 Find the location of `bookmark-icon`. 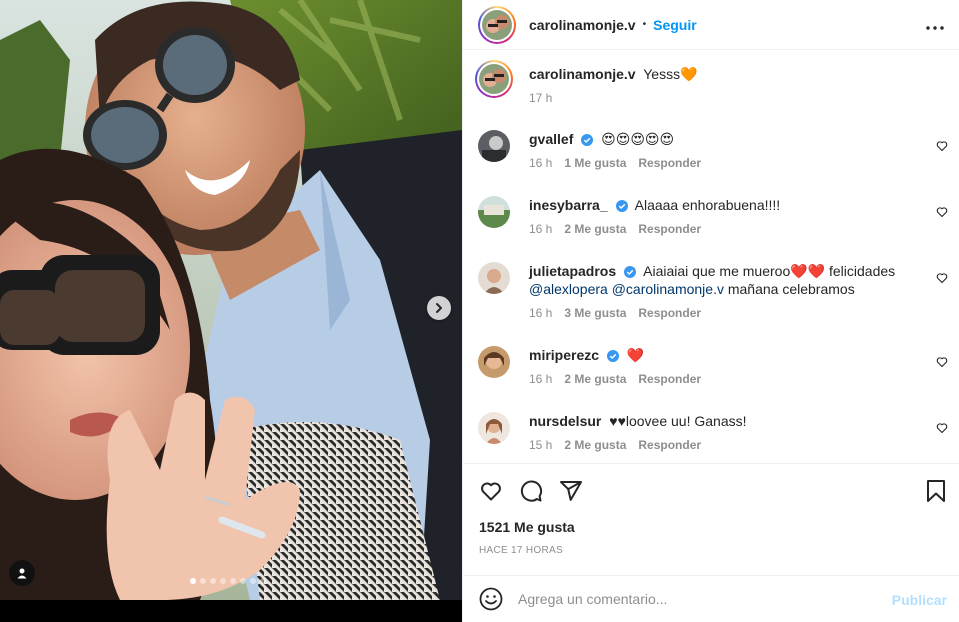

bookmark-icon is located at coordinates (936, 491).